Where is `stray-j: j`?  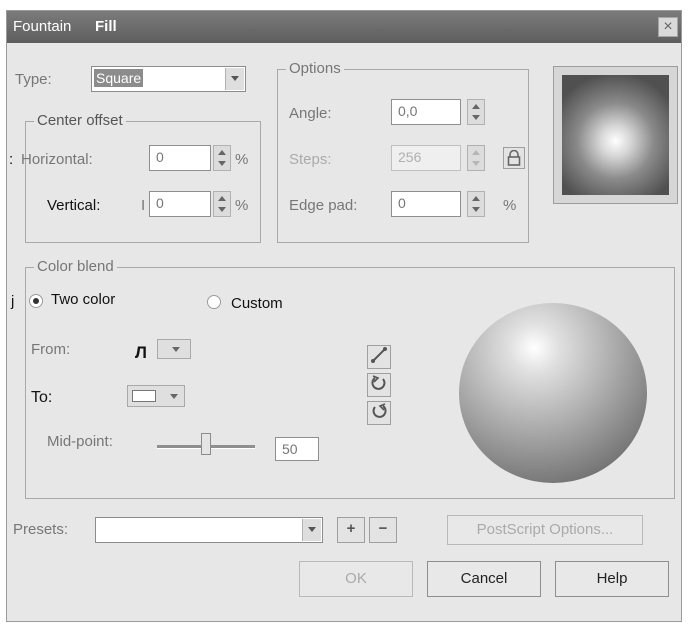 stray-j: j is located at coordinates (13, 301).